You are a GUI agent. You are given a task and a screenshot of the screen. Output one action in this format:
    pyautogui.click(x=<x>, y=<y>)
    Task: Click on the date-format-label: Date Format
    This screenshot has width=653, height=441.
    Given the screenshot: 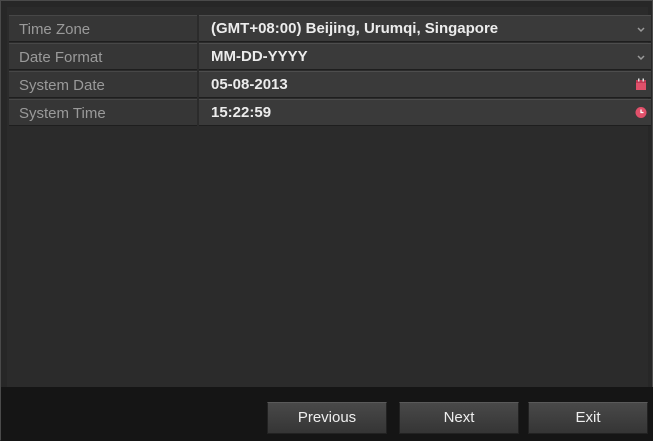 What is the action you would take?
    pyautogui.click(x=61, y=57)
    